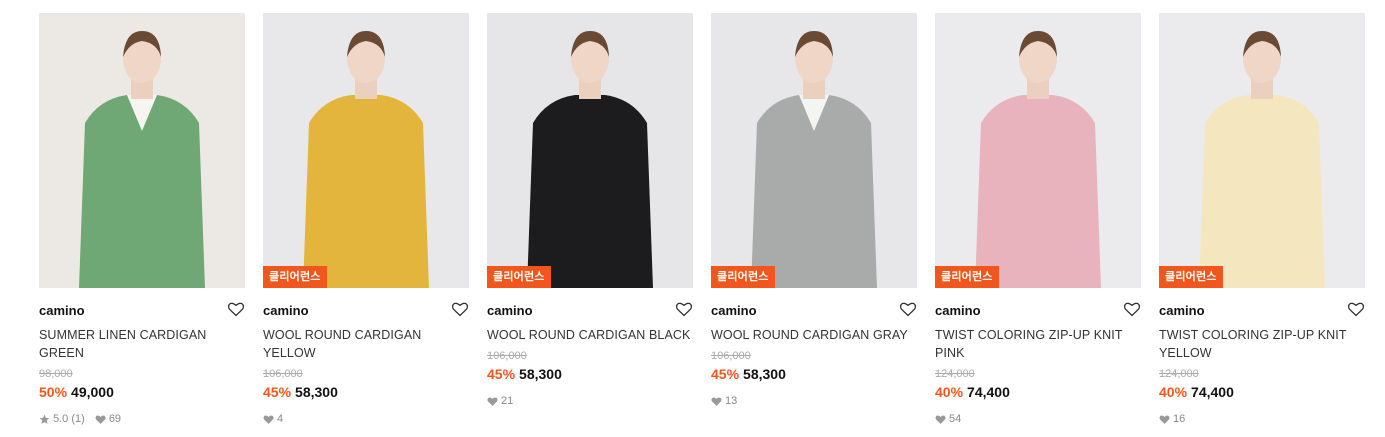 This screenshot has height=437, width=1385. I want to click on original-price: 98,000, so click(56, 374).